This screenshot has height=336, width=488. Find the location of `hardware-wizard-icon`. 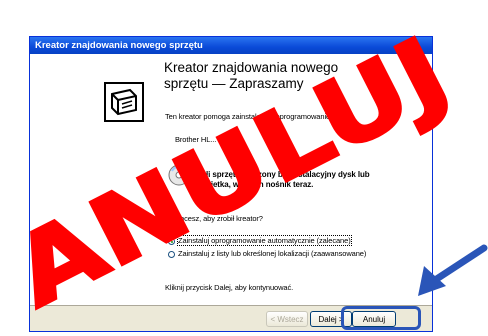

hardware-wizard-icon is located at coordinates (124, 102).